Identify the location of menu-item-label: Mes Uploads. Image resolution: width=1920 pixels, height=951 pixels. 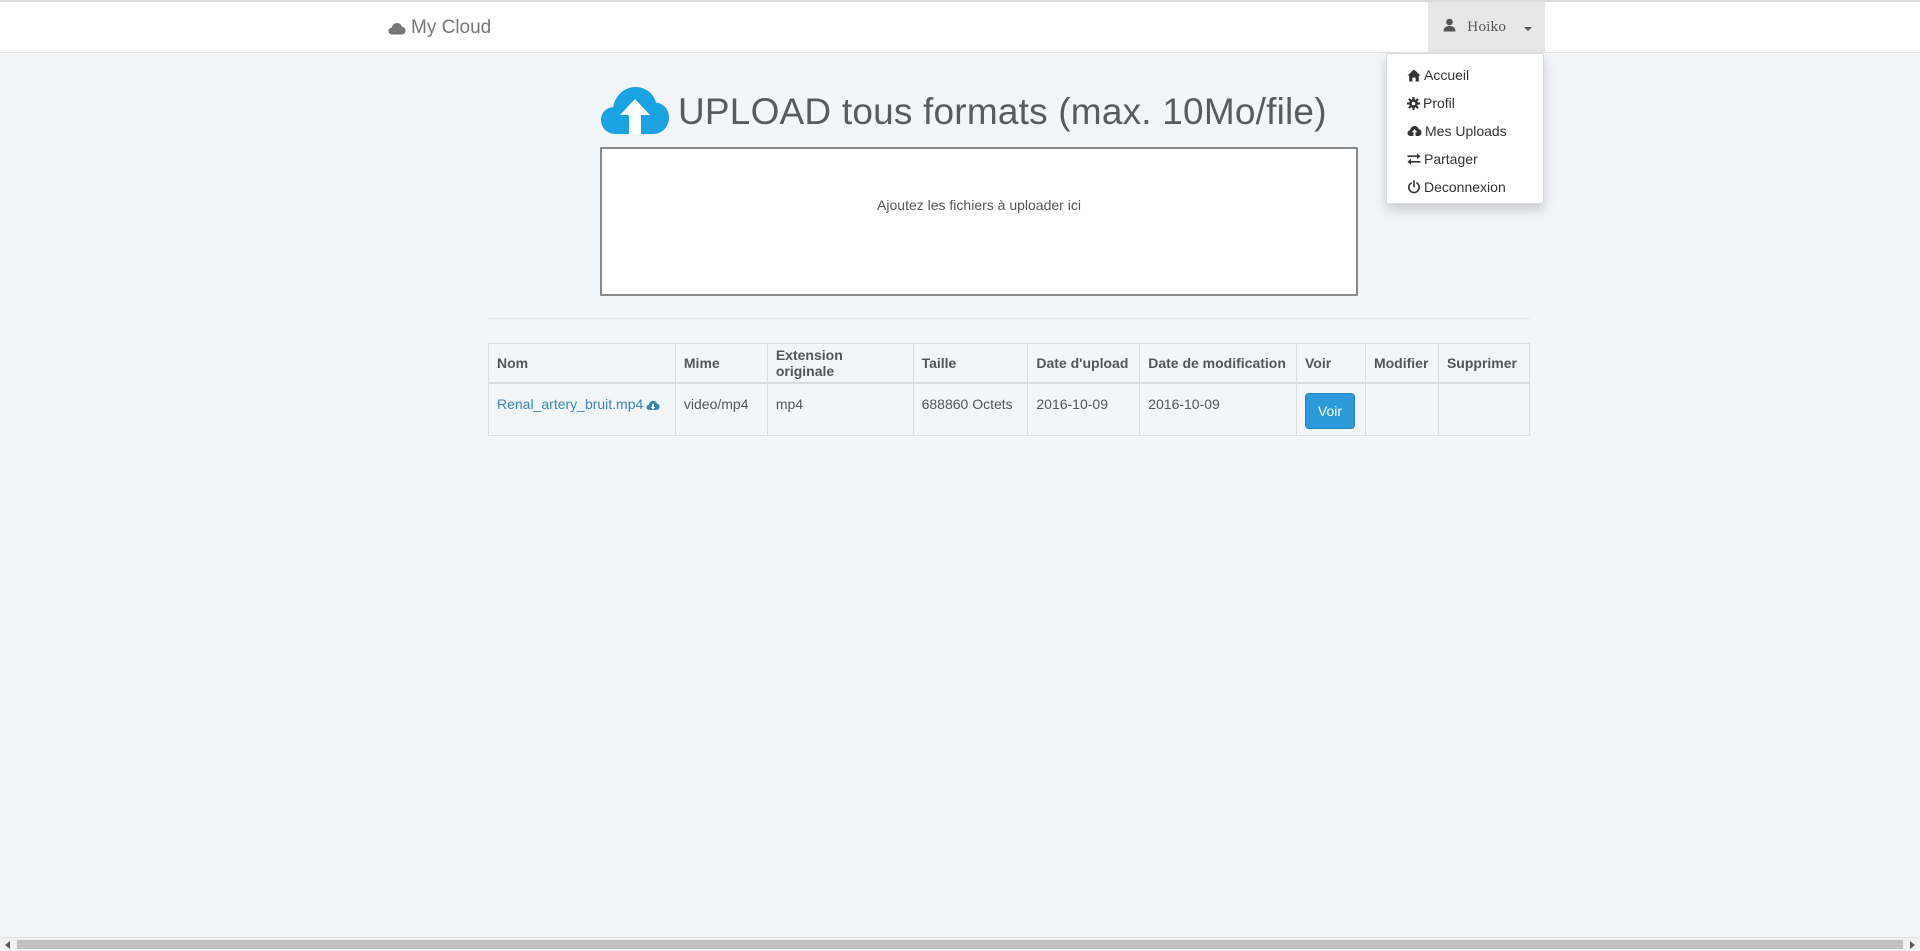
(1466, 131).